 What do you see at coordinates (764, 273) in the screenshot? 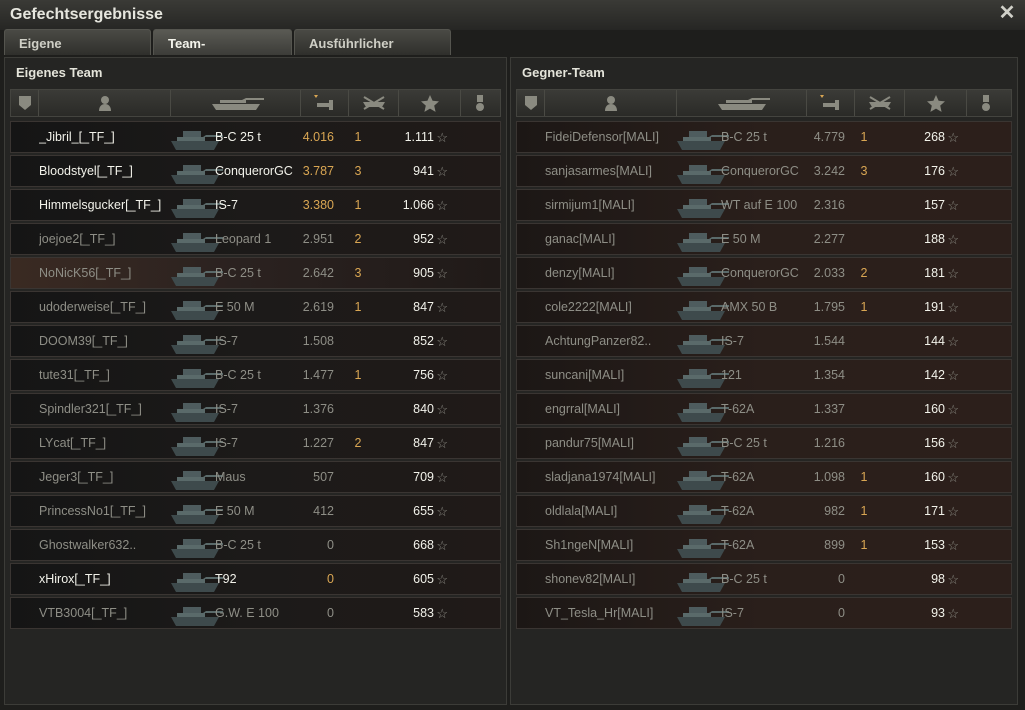
I see `player-row: denzy[MALI] ConquerorGC 2.033 2 181 ☆` at bounding box center [764, 273].